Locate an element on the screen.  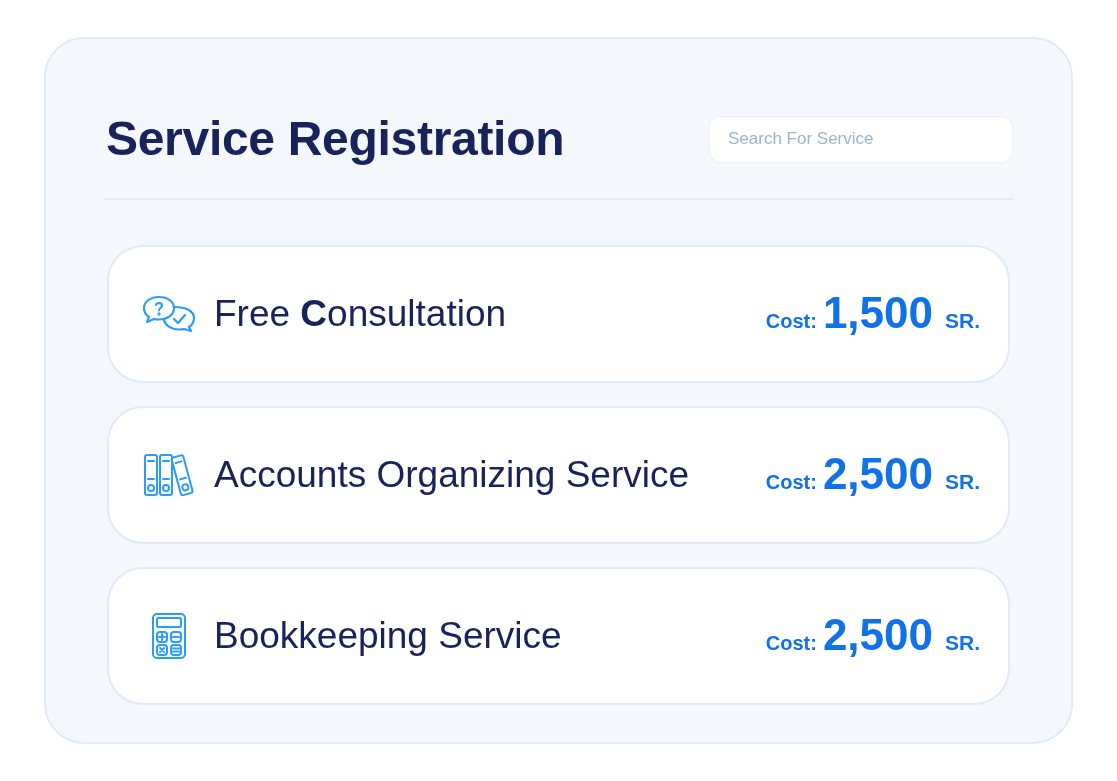
service-card: Bookkeeping Service Cost:2,500 SR. is located at coordinates (558, 636).